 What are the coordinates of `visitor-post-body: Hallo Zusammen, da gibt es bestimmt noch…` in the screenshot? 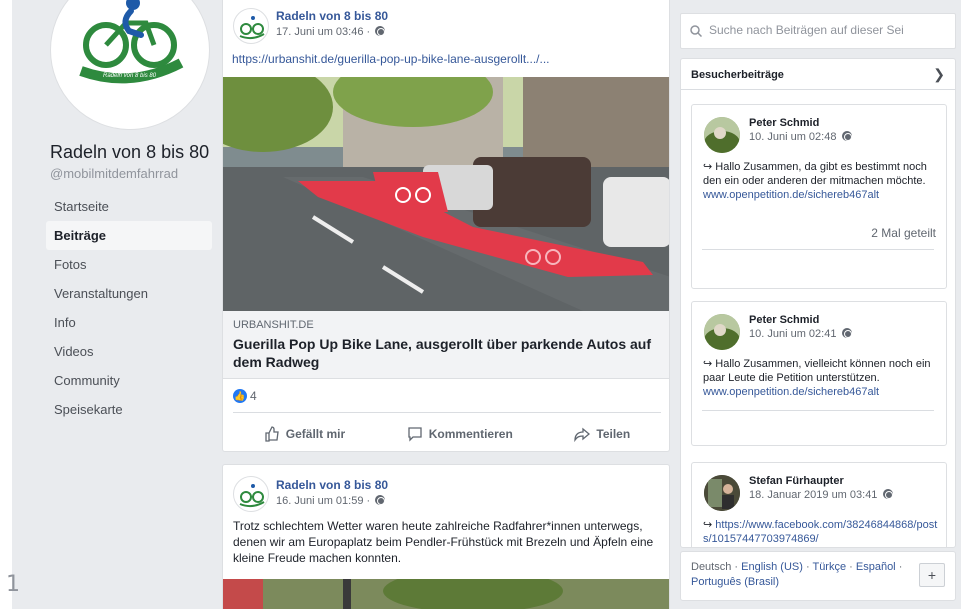 It's located at (815, 174).